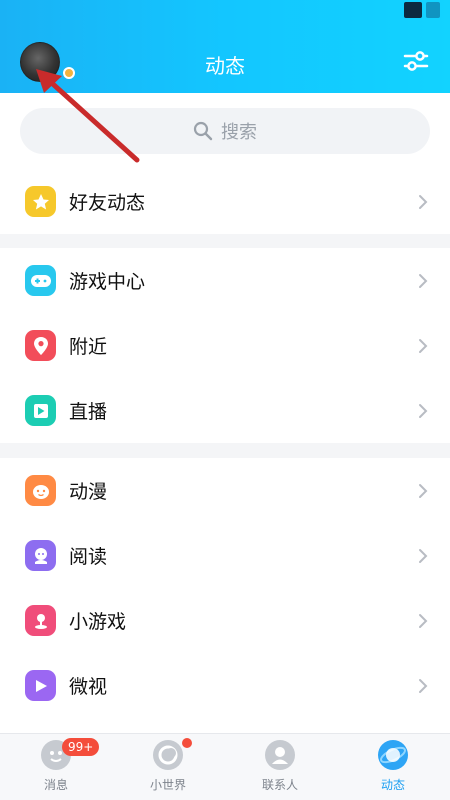 This screenshot has width=450, height=800. I want to click on menu-item-label: 附近, so click(88, 347).